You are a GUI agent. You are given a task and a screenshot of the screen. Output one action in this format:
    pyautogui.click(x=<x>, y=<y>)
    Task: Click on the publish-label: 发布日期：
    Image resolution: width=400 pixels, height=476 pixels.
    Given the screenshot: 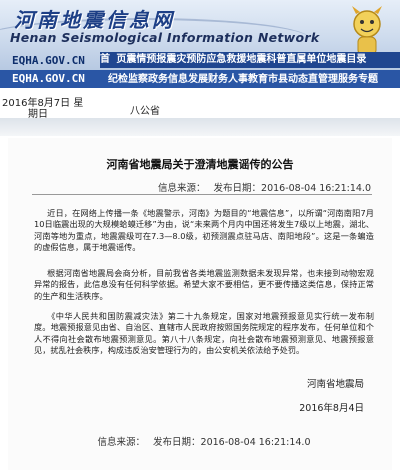 What is the action you would take?
    pyautogui.click(x=237, y=188)
    